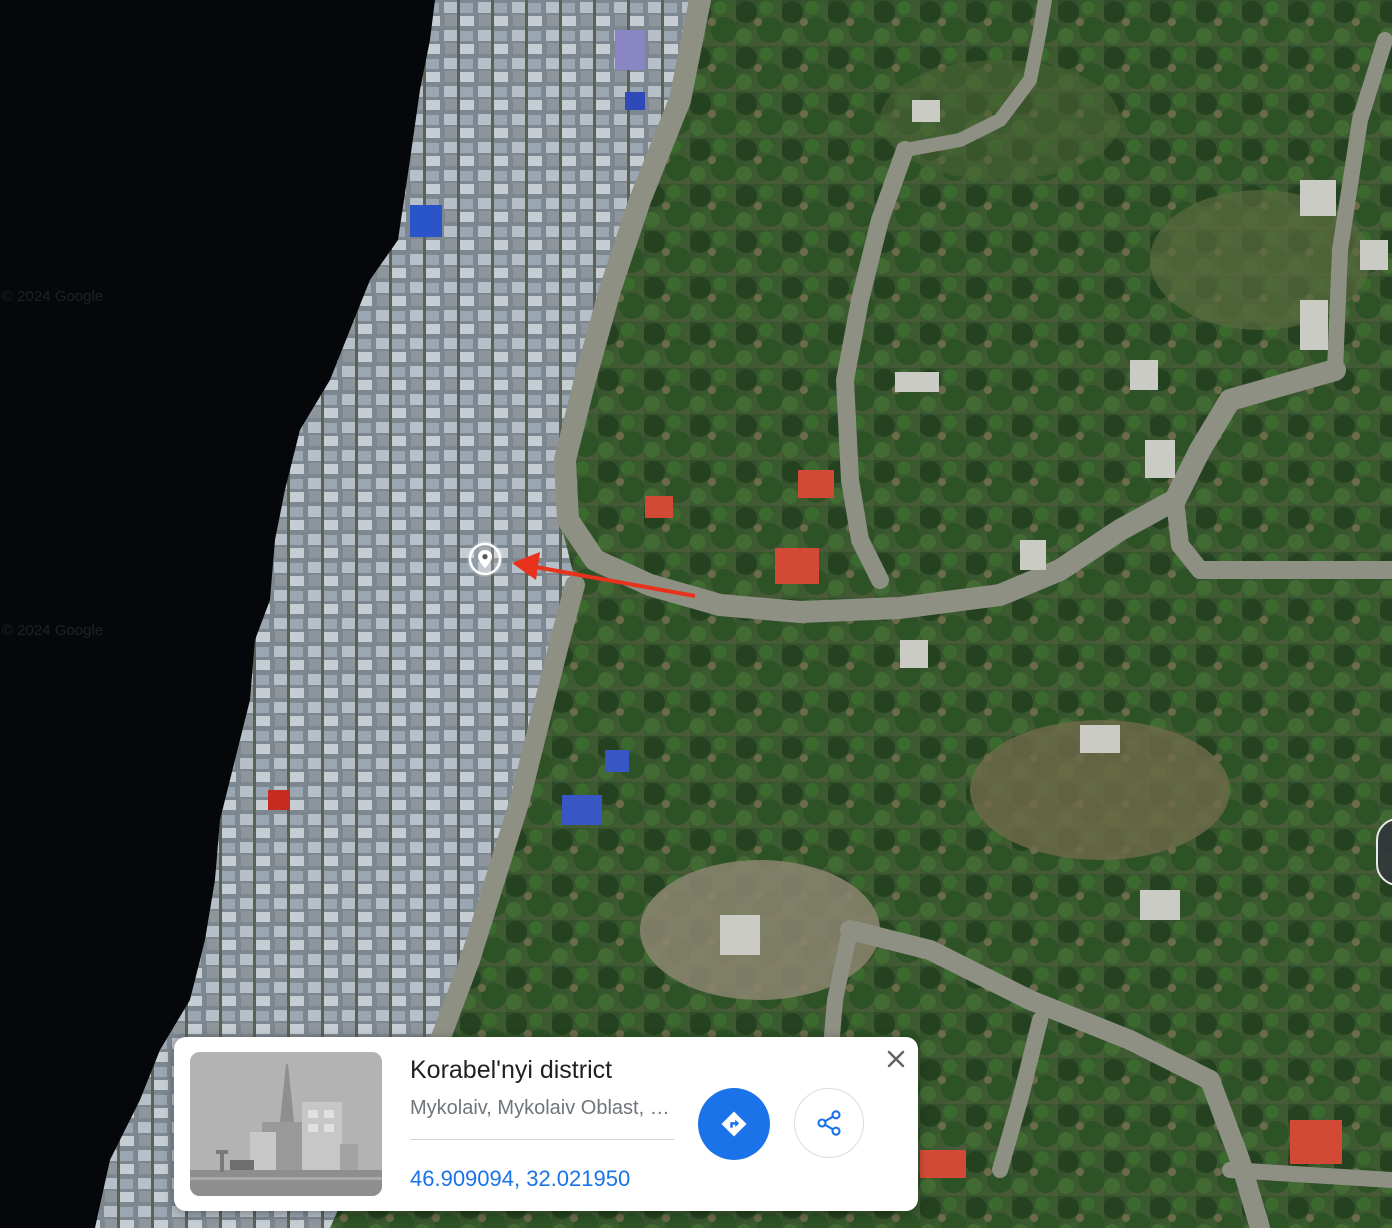 This screenshot has height=1228, width=1392. Describe the element at coordinates (485, 559) in the screenshot. I see `map-pin-icon` at that location.